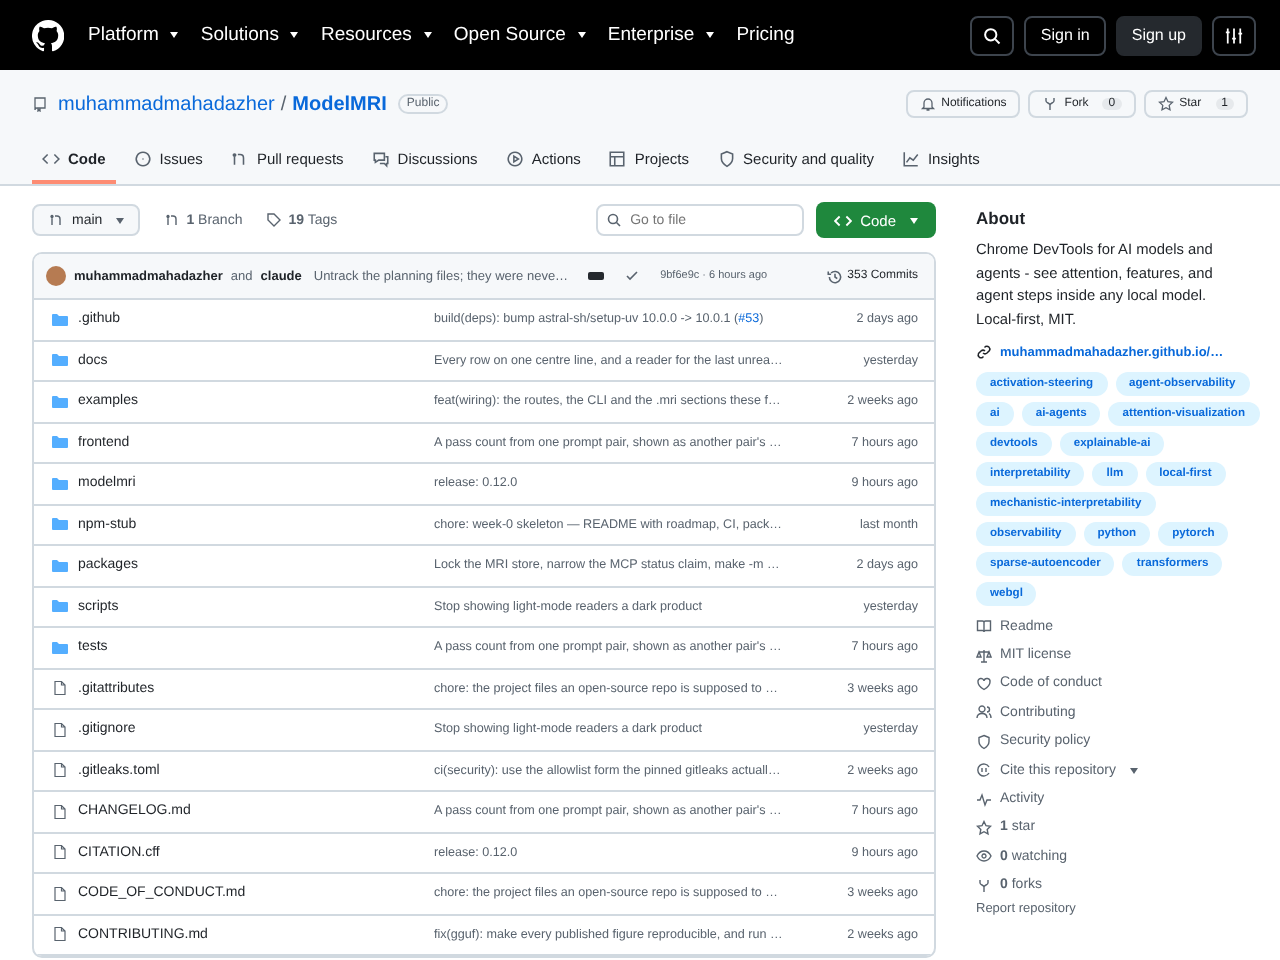 Image resolution: width=1280 pixels, height=960 pixels. I want to click on sign-up-button: Sign up, so click(1158, 35).